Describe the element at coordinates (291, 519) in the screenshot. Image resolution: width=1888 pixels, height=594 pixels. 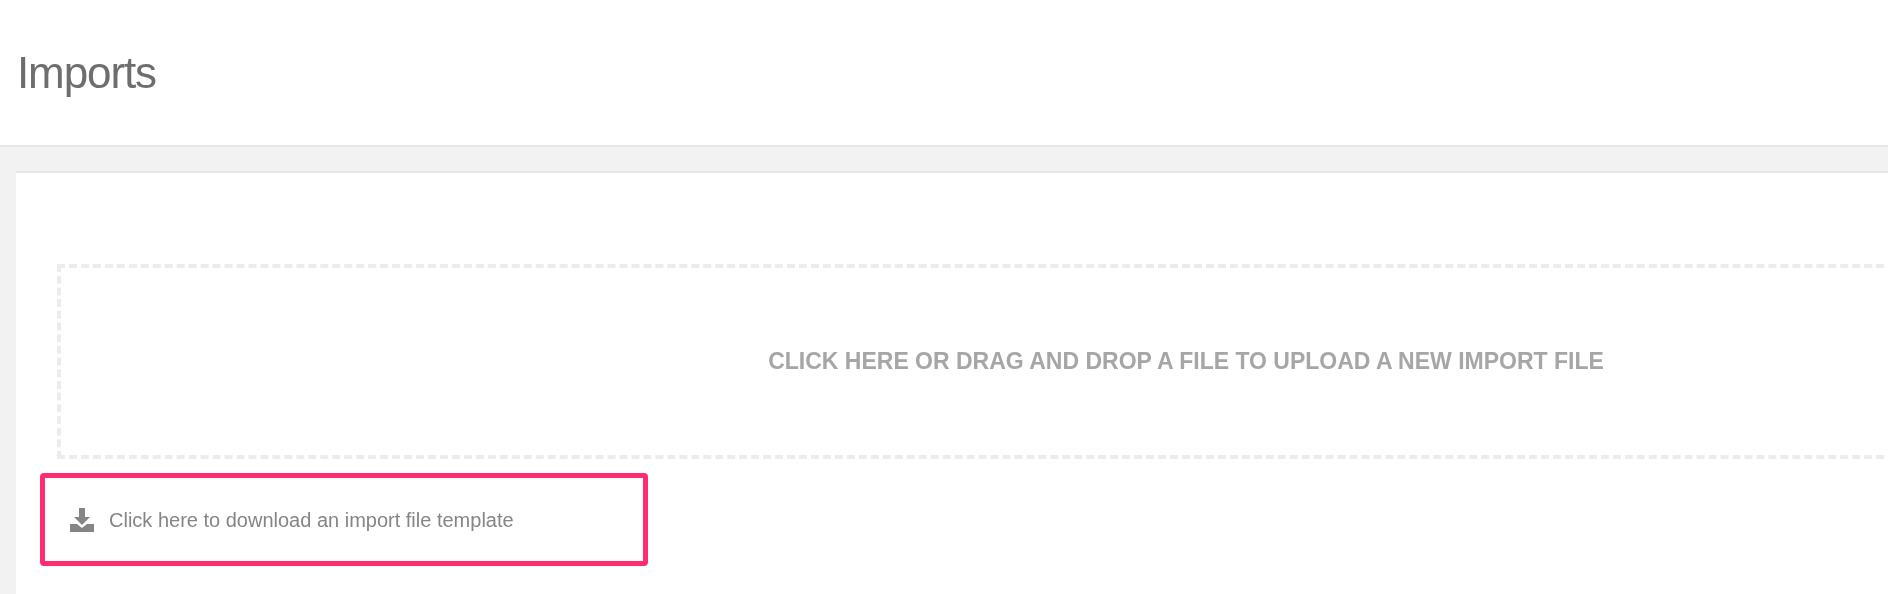
I see `download-template-link: Click here to download an import file template` at that location.